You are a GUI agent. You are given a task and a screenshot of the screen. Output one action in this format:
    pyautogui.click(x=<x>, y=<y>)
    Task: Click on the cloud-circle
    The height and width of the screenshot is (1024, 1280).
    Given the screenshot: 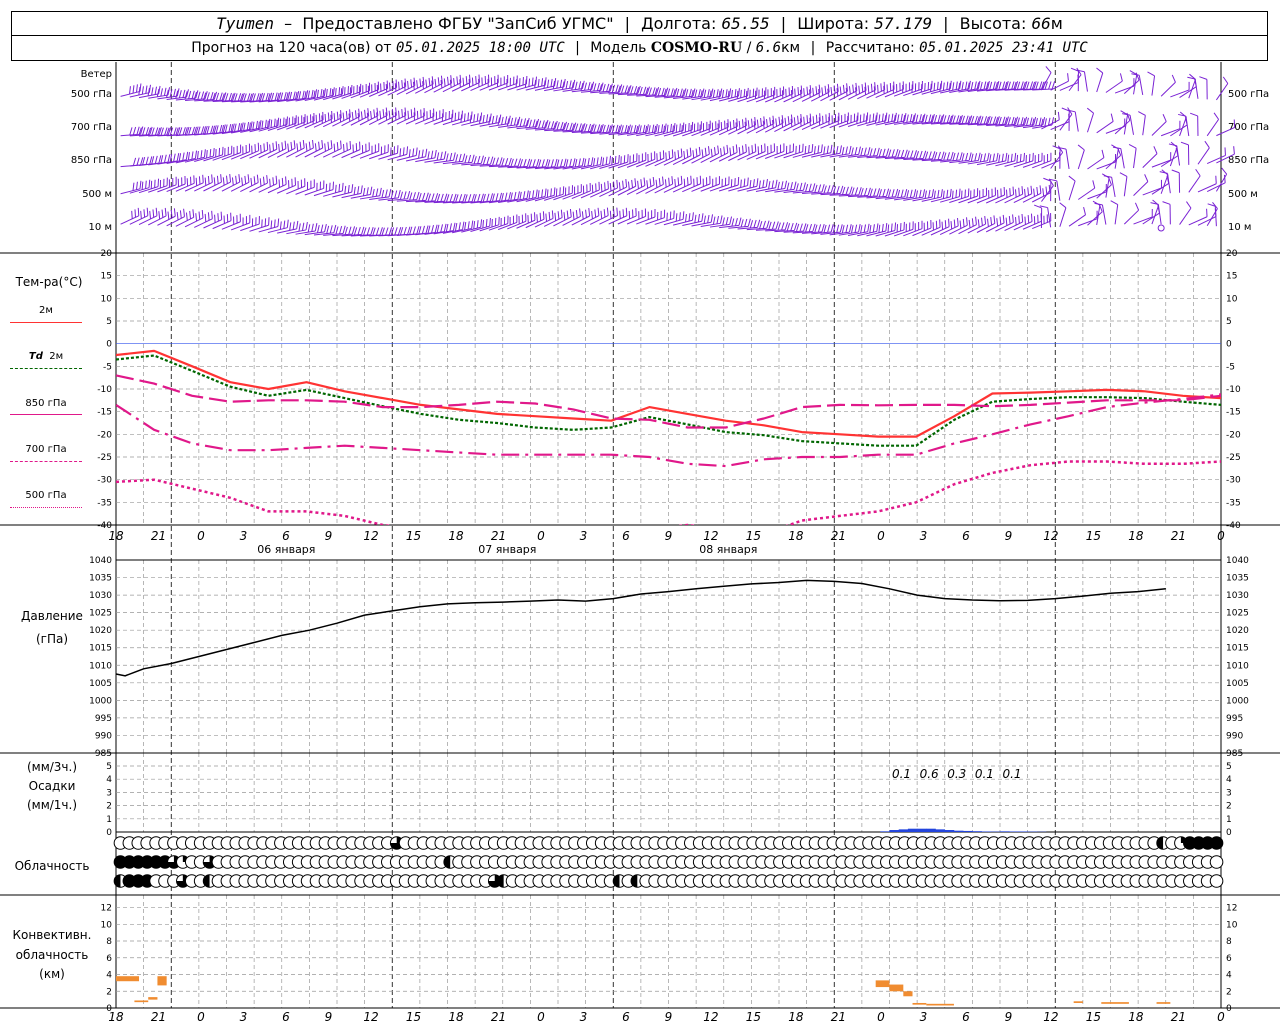 What is the action you would take?
    pyautogui.click(x=1216, y=862)
    